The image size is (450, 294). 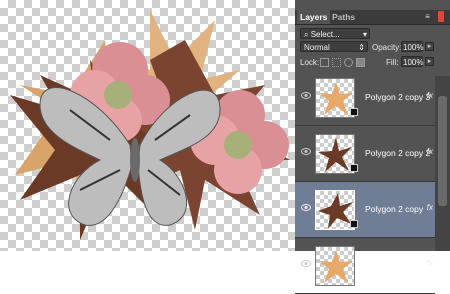 What do you see at coordinates (397, 97) in the screenshot?
I see `layer-name: Polygon 2 copy 3` at bounding box center [397, 97].